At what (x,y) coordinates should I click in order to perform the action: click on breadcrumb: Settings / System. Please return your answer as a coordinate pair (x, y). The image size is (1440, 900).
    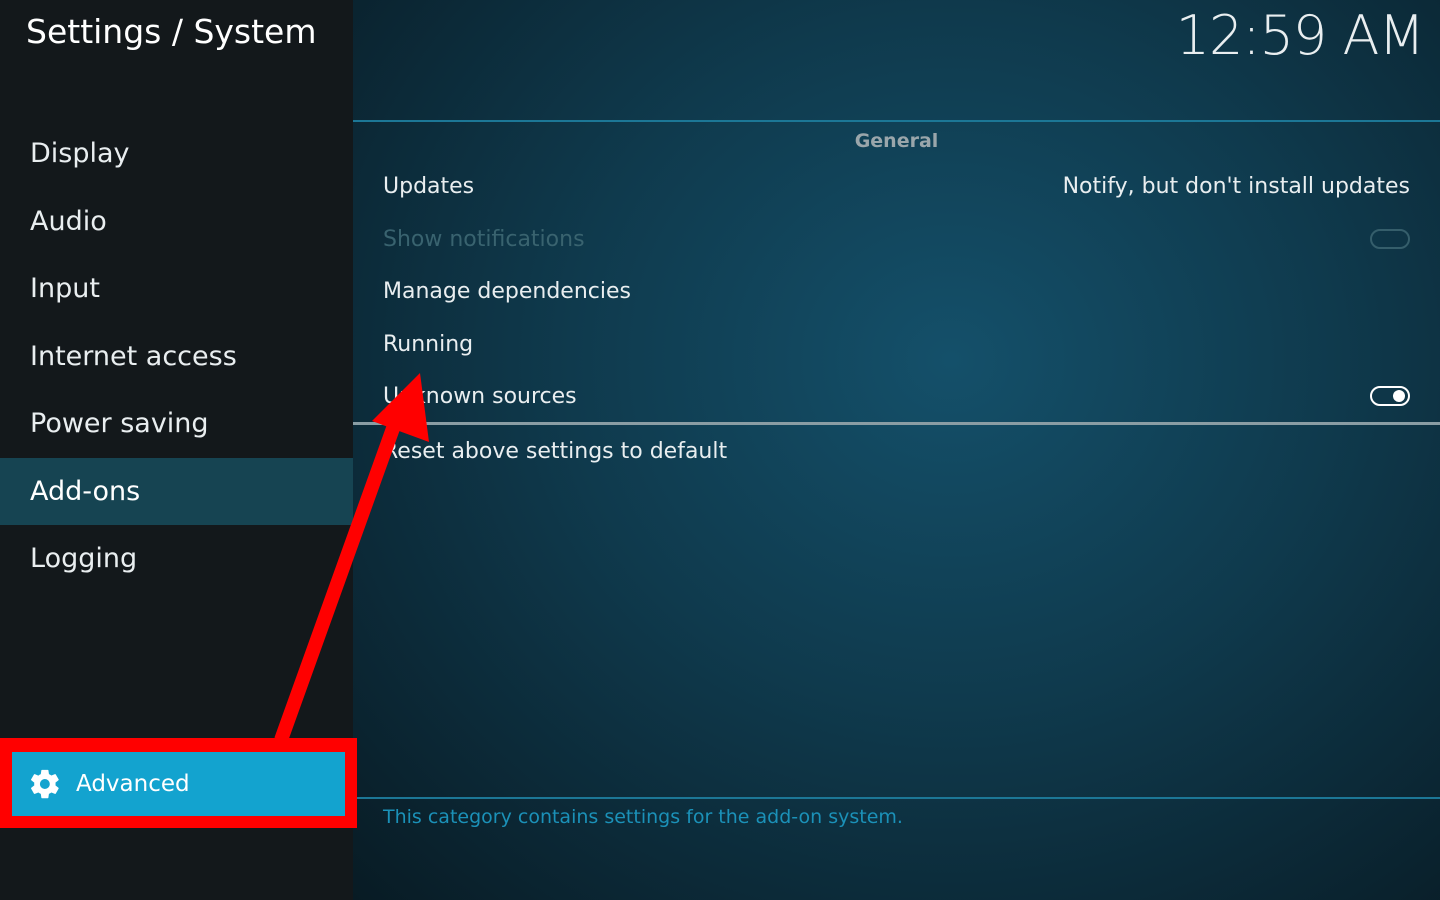
    Looking at the image, I should click on (171, 31).